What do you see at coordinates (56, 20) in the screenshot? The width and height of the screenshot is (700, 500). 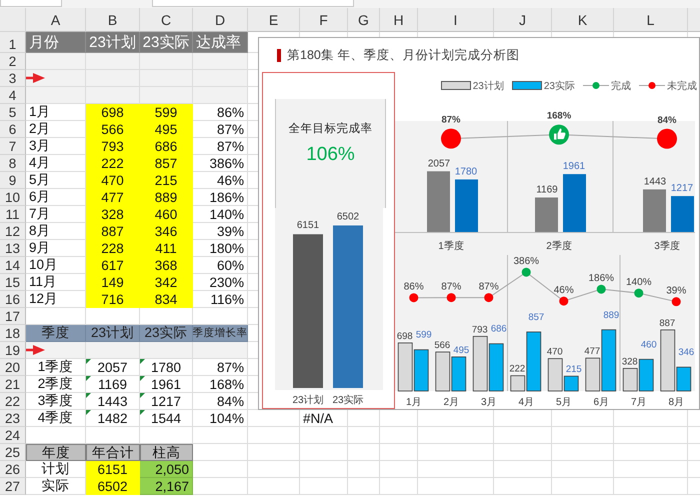 I see `column-header: A` at bounding box center [56, 20].